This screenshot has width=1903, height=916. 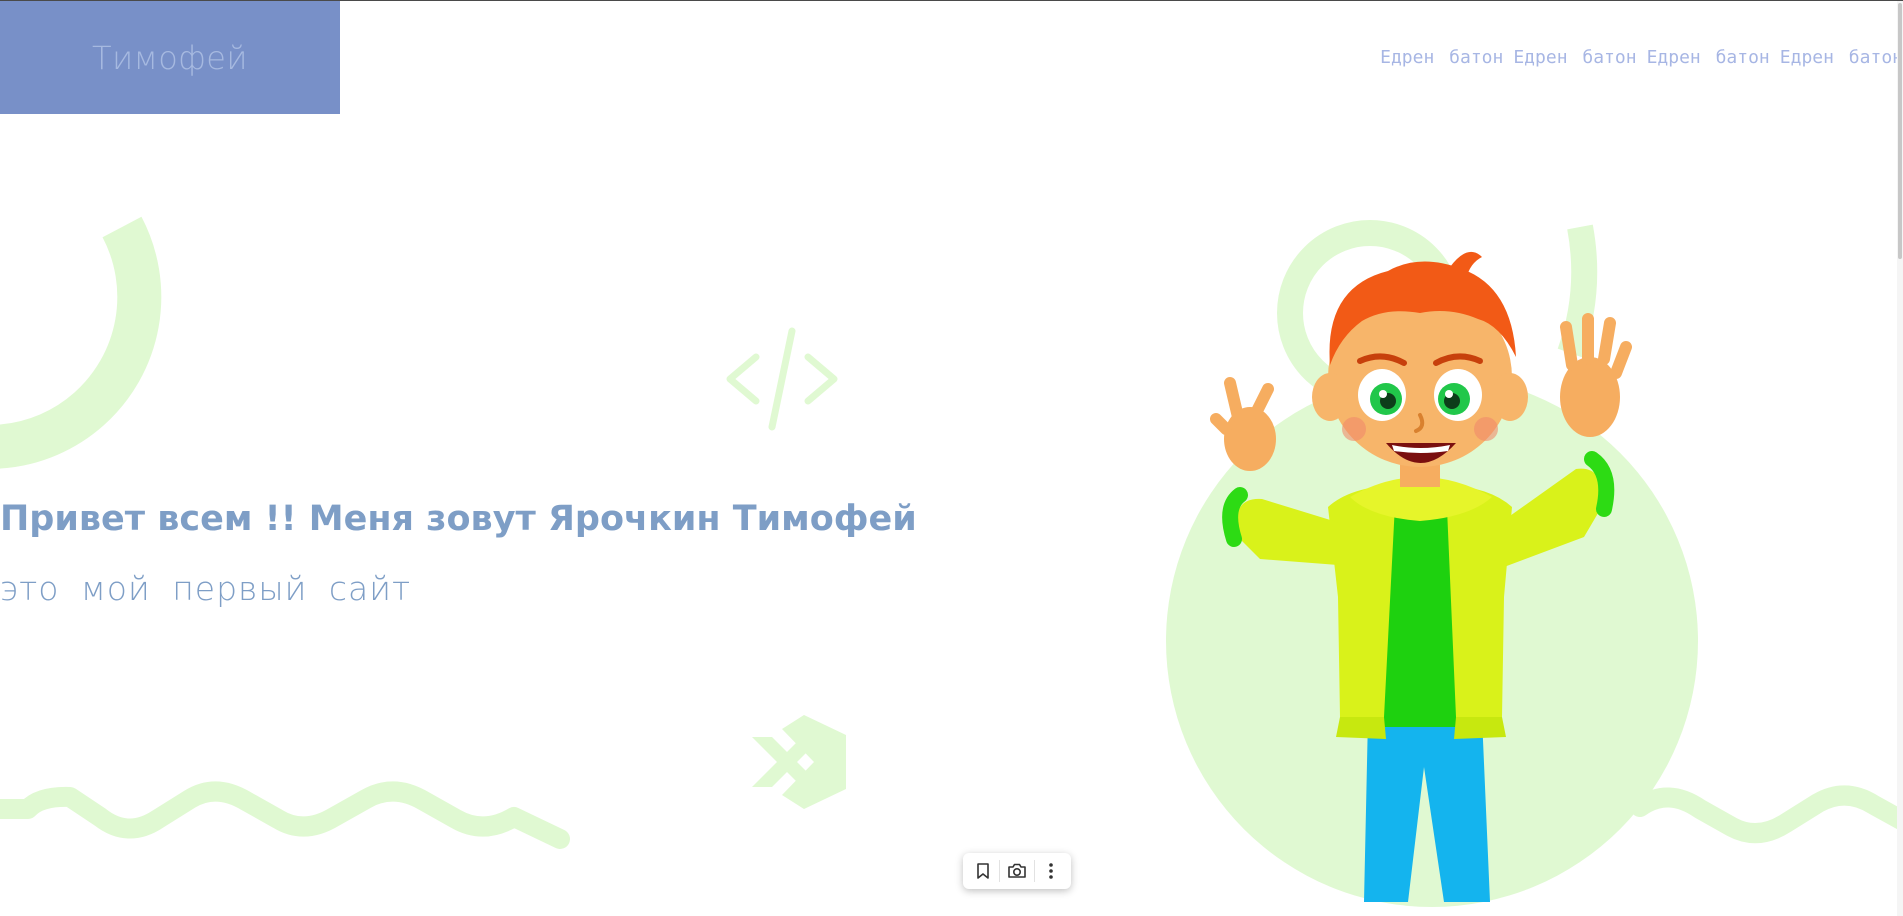 What do you see at coordinates (1766, 814) in the screenshot?
I see `deco-wave-right` at bounding box center [1766, 814].